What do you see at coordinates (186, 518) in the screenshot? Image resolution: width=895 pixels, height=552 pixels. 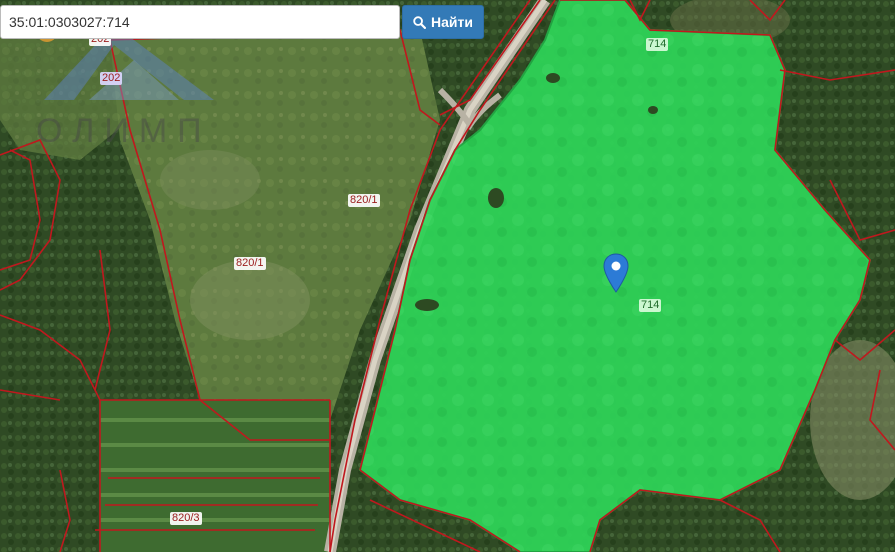 I see `parcel-label-820-3: 820/3` at bounding box center [186, 518].